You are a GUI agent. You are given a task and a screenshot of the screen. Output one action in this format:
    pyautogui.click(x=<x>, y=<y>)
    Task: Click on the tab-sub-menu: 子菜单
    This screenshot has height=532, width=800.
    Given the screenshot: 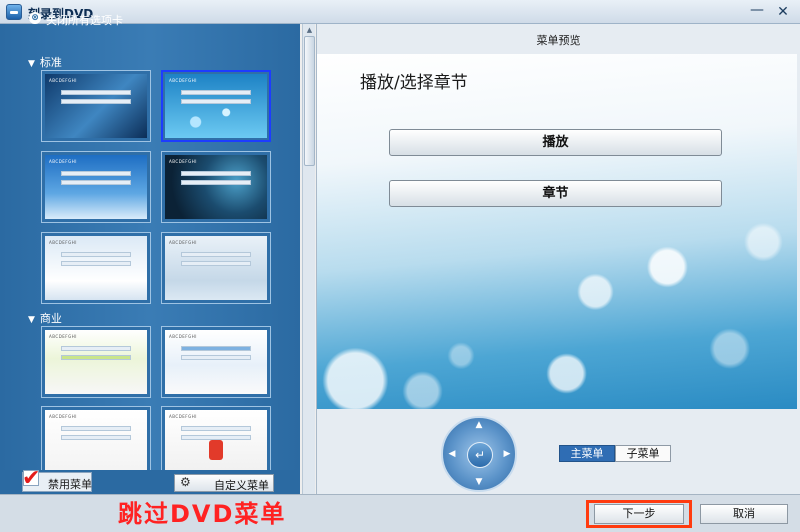 What is the action you would take?
    pyautogui.click(x=643, y=453)
    